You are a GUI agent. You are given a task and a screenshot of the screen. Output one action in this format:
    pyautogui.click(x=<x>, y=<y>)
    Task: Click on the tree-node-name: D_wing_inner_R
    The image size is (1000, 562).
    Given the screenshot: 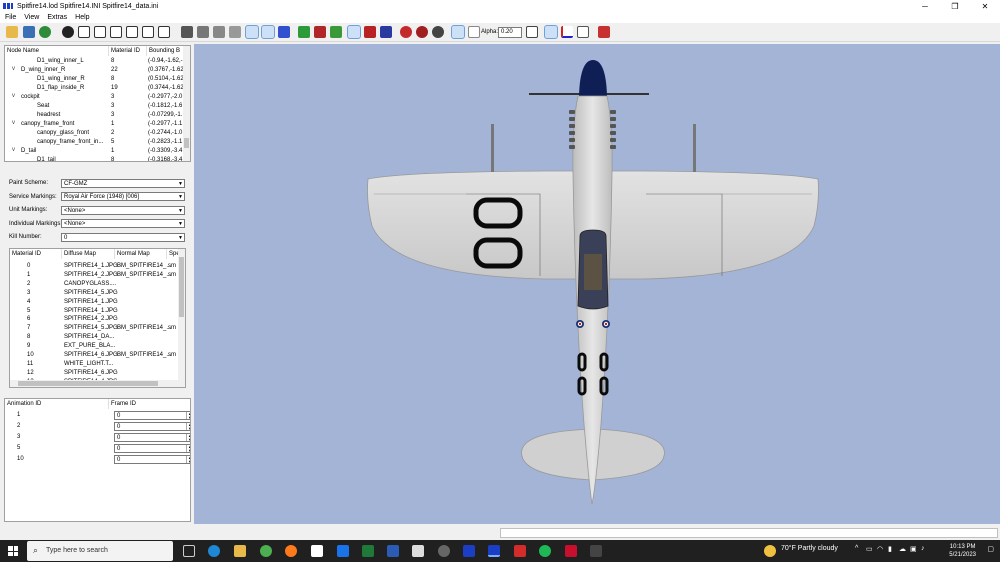 What is the action you would take?
    pyautogui.click(x=43, y=70)
    